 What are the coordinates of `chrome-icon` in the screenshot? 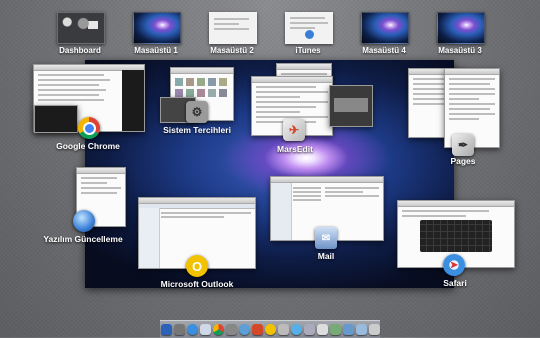 It's located at (89, 128).